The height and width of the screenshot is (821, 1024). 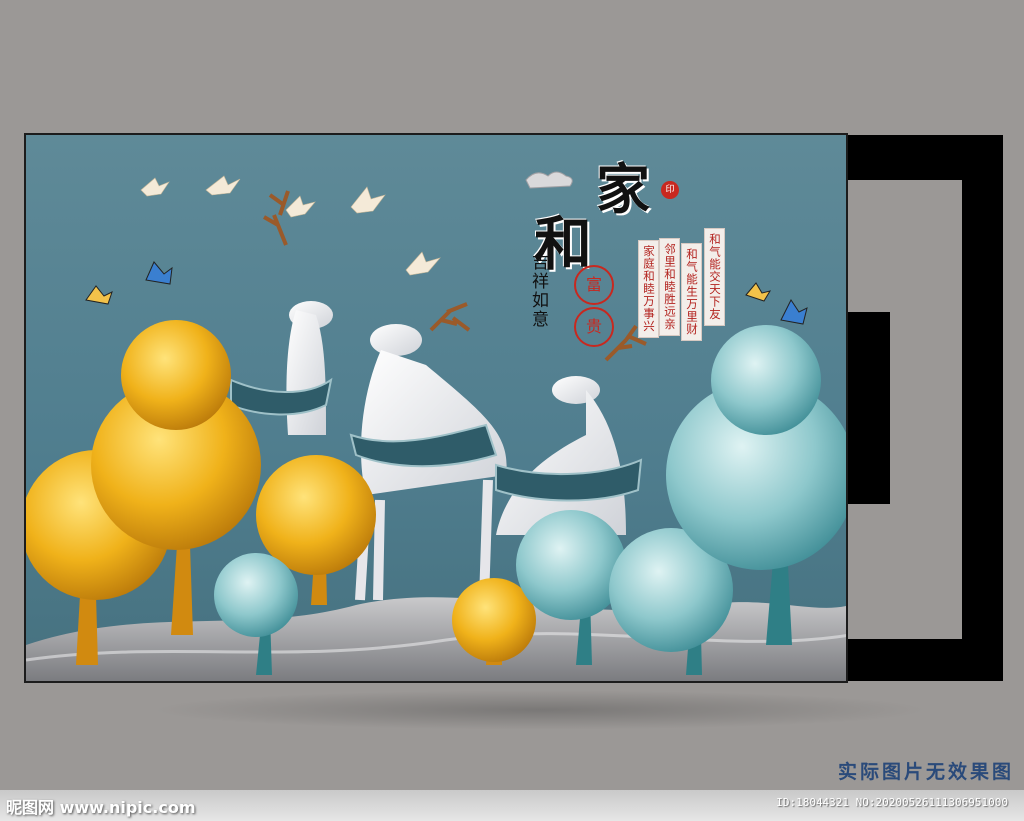 What do you see at coordinates (925, 772) in the screenshot?
I see `caption-text: 实际图片无效果图` at bounding box center [925, 772].